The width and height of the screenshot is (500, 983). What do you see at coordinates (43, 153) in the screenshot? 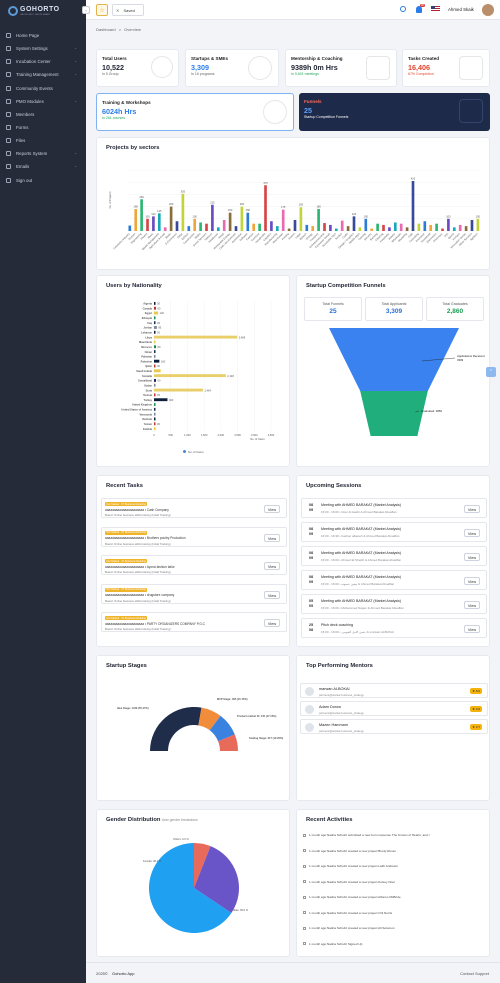
I see `sidebar-item-reports-system: Reports System ⌄` at bounding box center [43, 153].